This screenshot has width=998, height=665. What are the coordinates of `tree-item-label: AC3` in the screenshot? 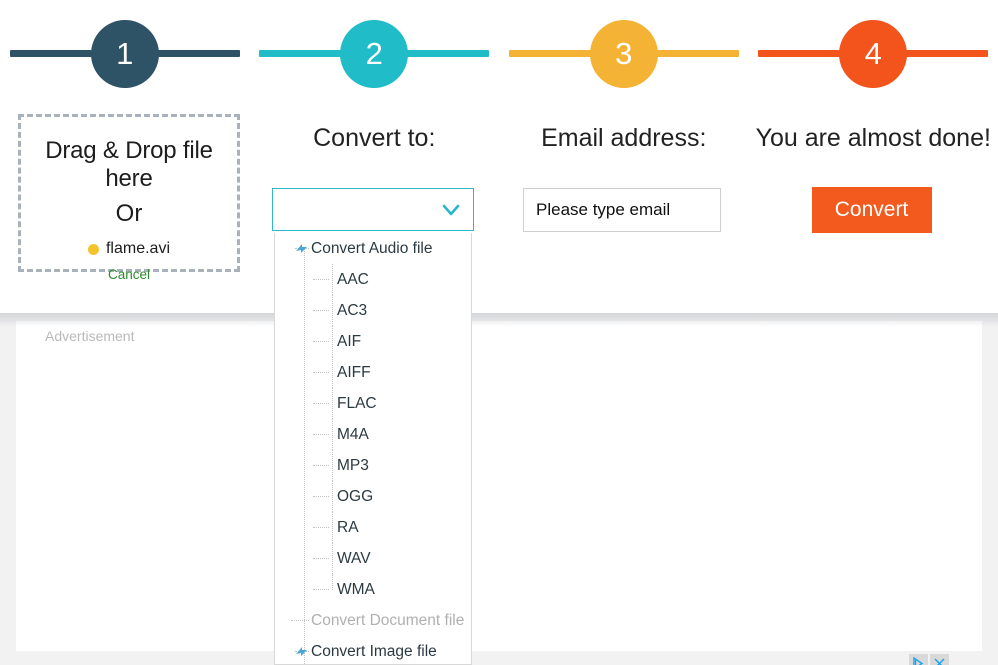 It's located at (352, 310).